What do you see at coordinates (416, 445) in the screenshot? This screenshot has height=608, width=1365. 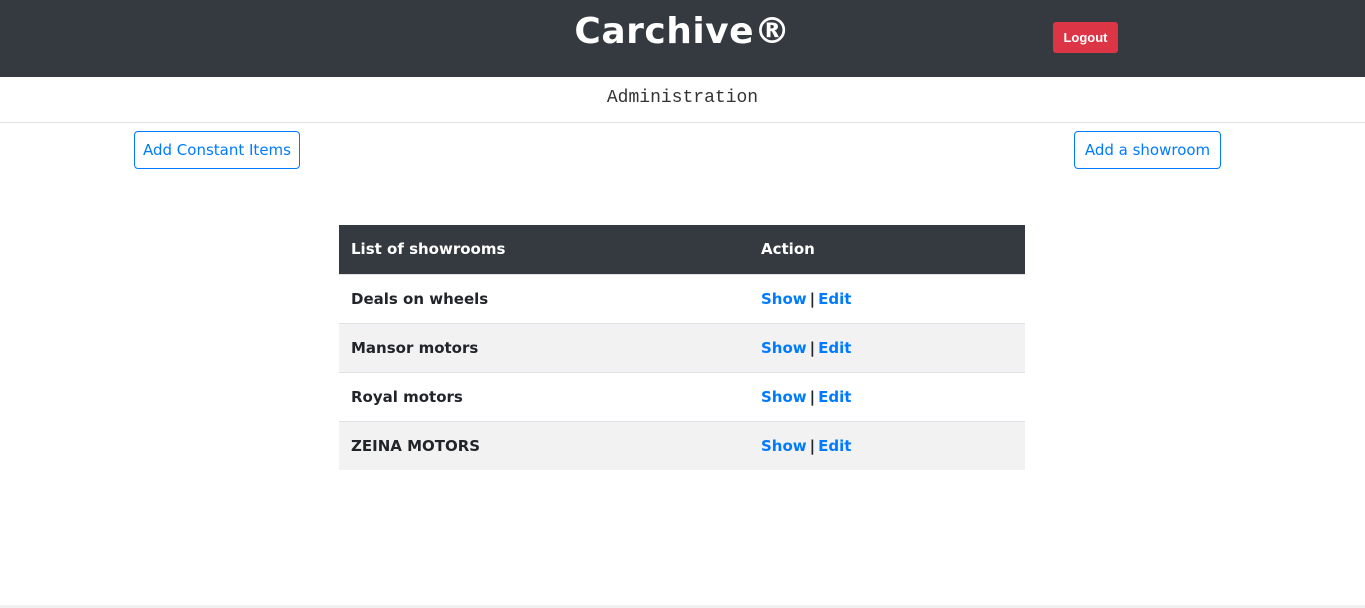 I see `showroom-name: ZEINA MOTORS` at bounding box center [416, 445].